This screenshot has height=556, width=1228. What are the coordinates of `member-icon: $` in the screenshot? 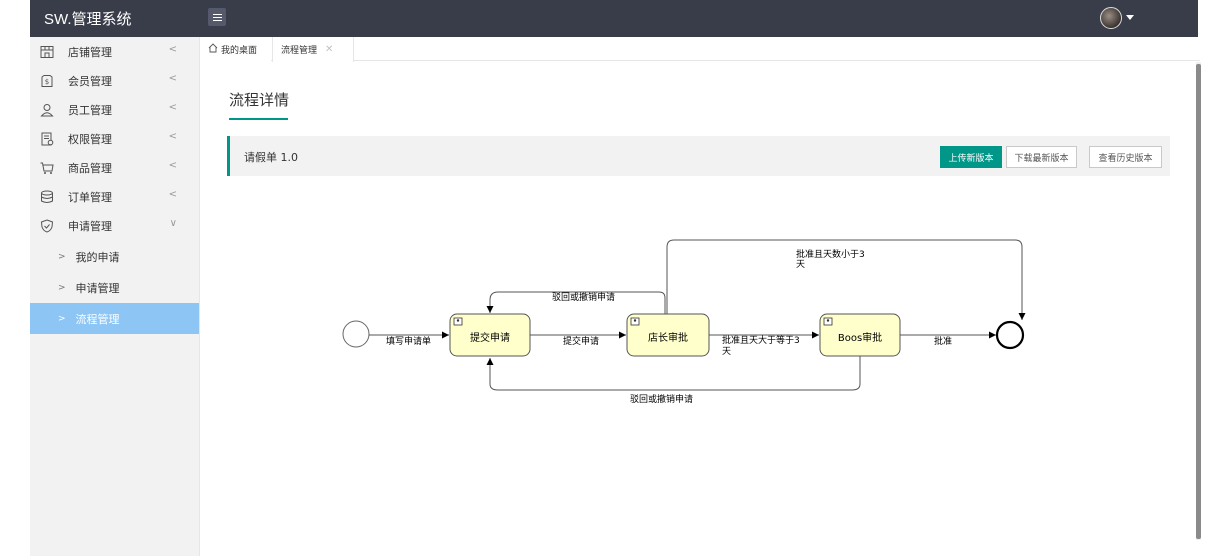 It's located at (47, 81).